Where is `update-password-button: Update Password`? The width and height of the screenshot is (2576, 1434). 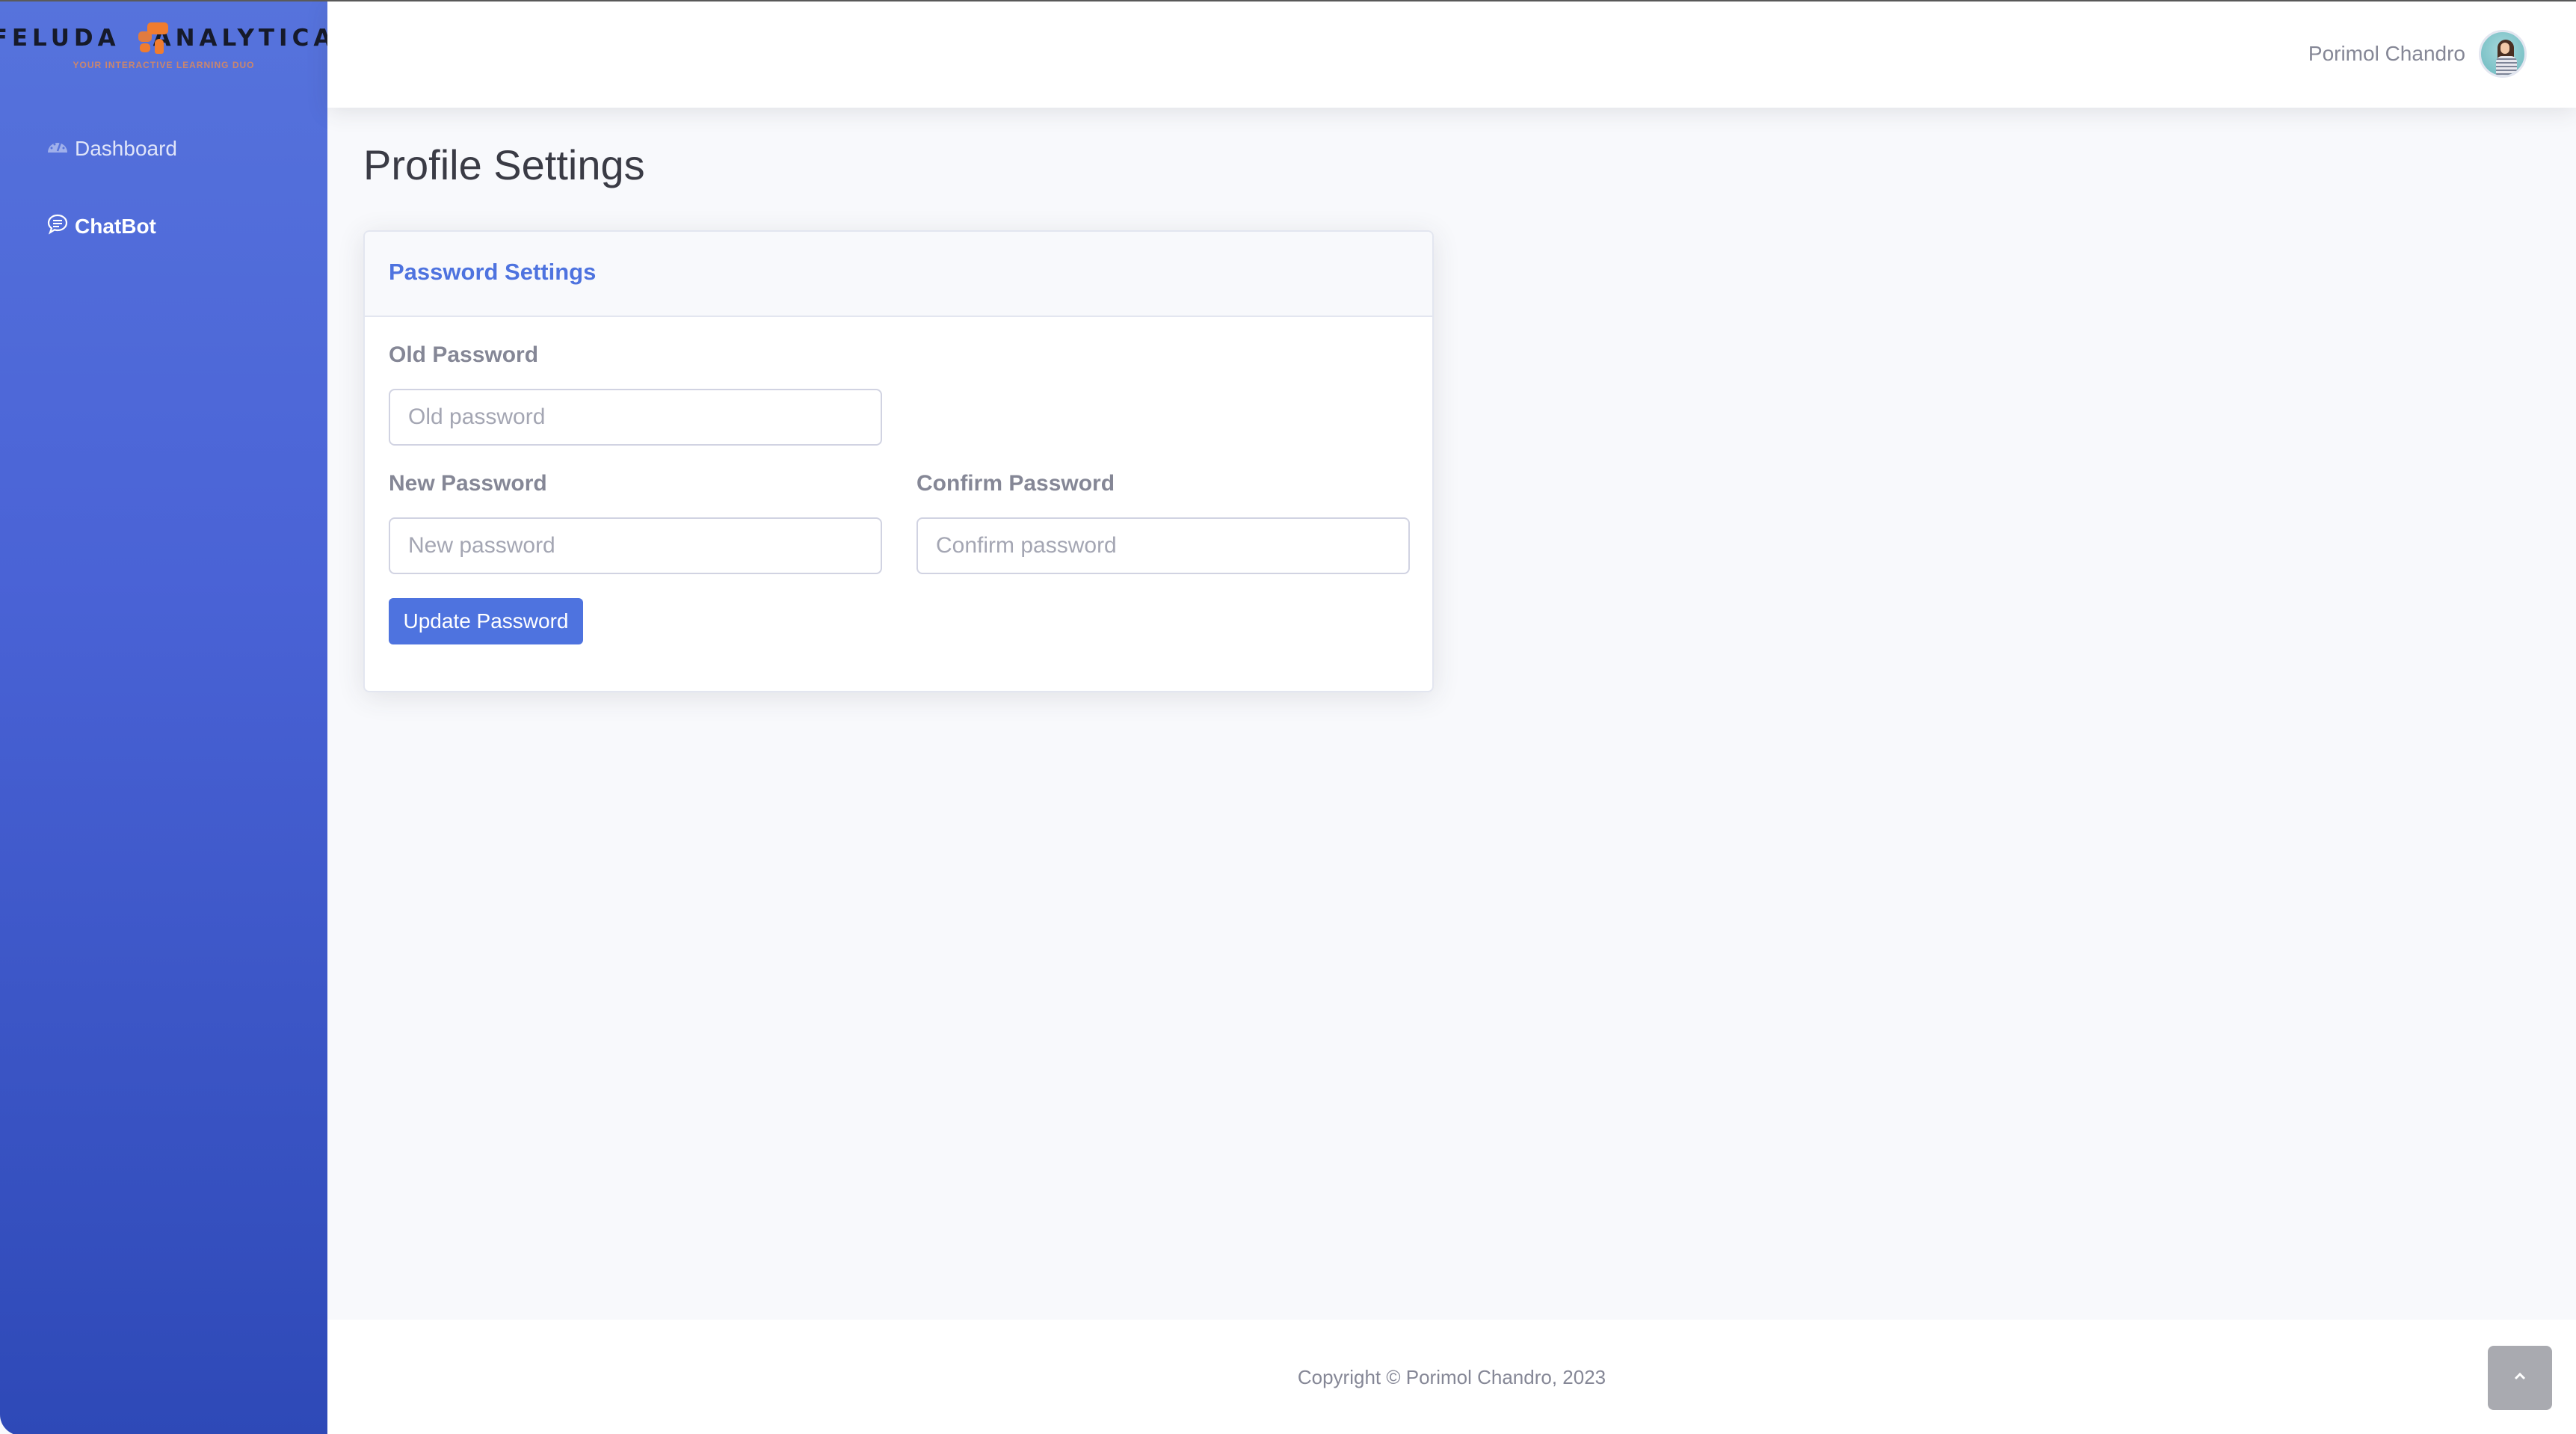 update-password-button: Update Password is located at coordinates (486, 621).